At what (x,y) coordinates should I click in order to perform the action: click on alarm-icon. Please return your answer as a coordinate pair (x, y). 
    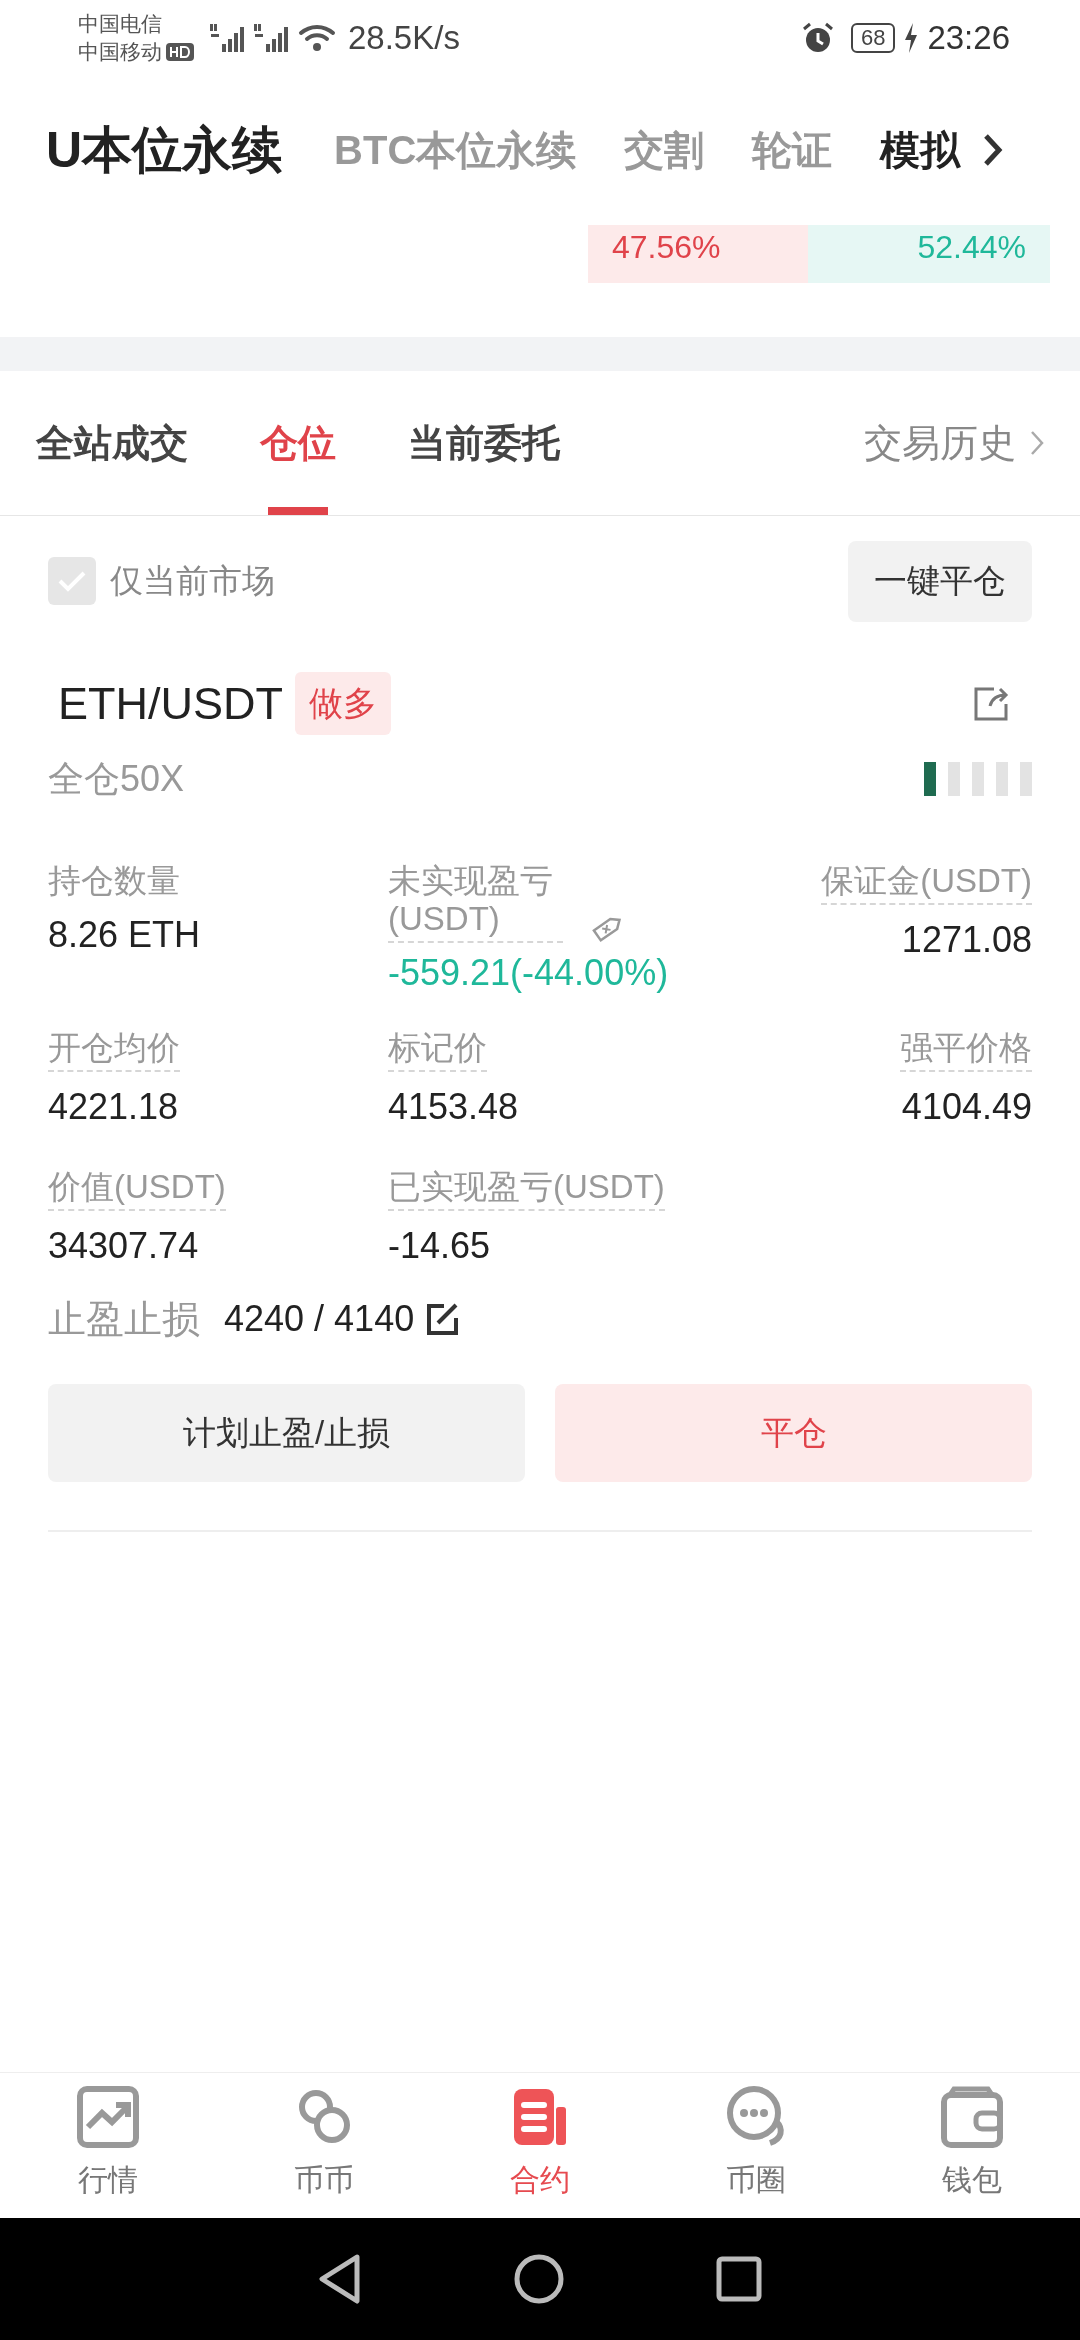
    Looking at the image, I should click on (817, 37).